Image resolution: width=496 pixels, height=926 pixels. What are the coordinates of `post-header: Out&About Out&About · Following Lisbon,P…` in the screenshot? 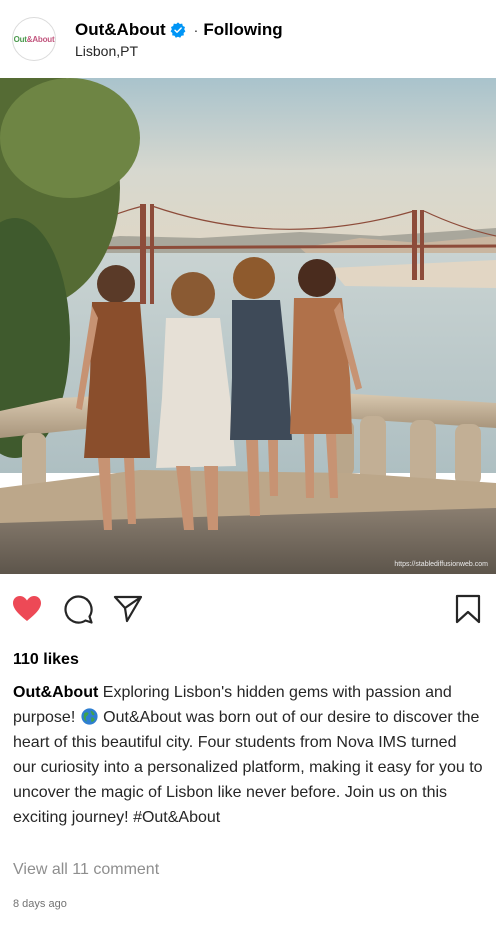 It's located at (248, 39).